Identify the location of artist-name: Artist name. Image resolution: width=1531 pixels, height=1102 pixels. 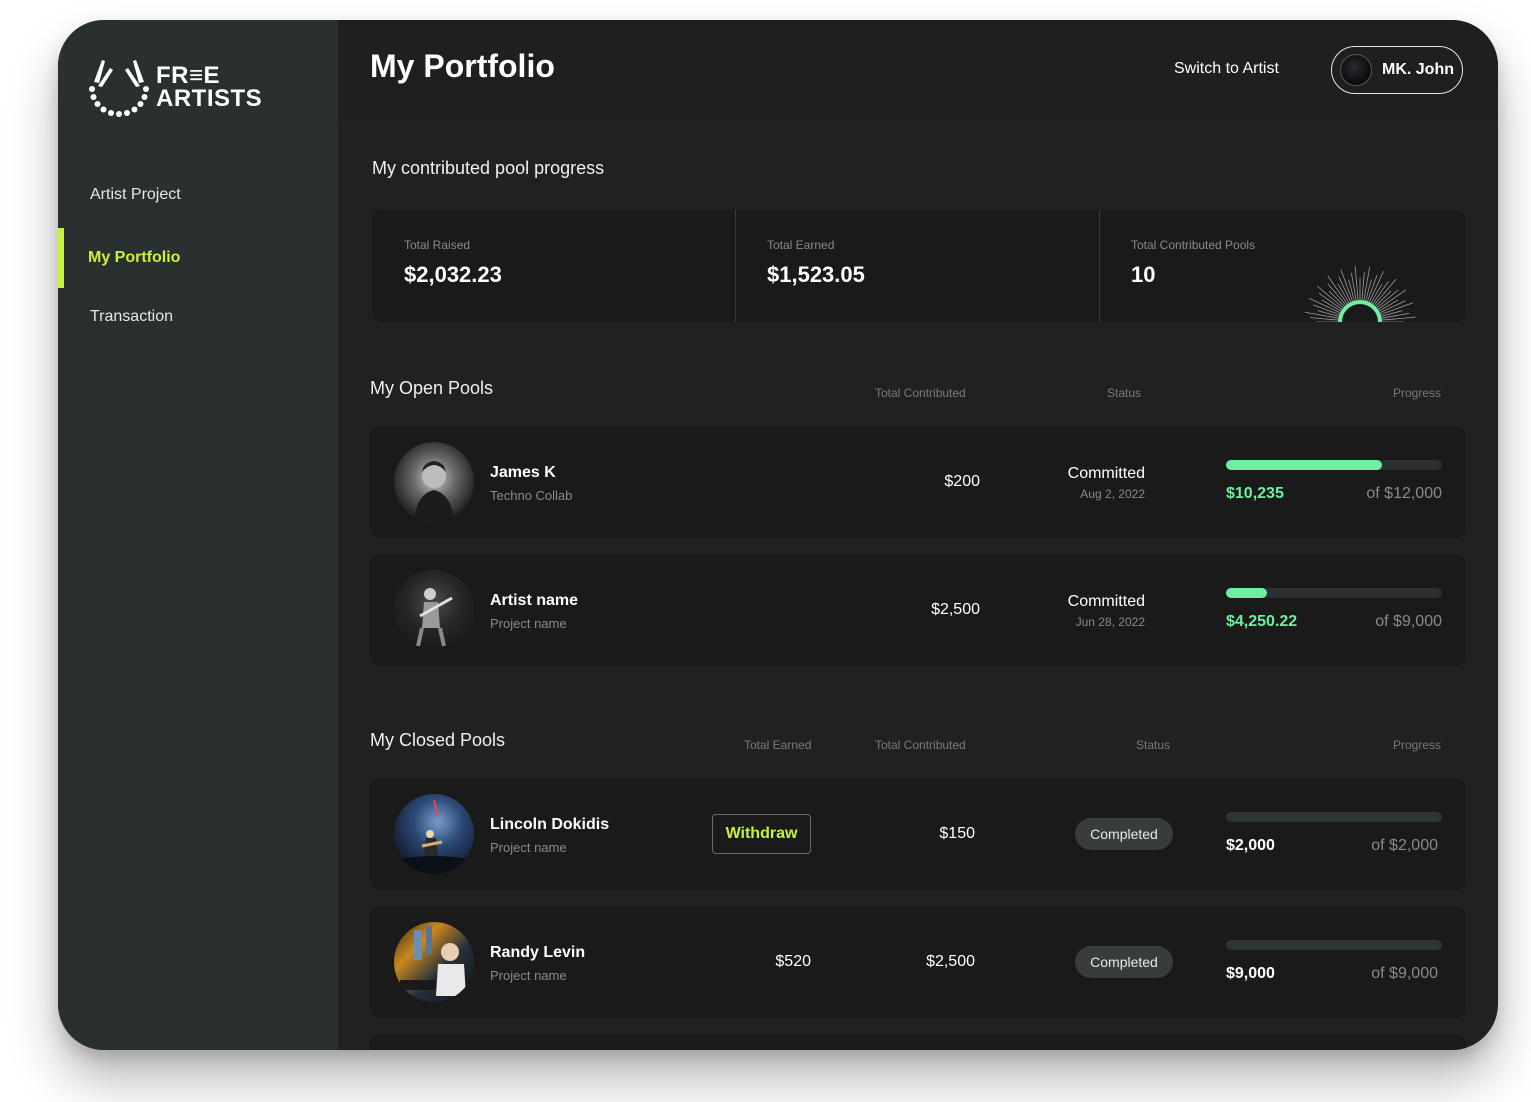
(534, 600).